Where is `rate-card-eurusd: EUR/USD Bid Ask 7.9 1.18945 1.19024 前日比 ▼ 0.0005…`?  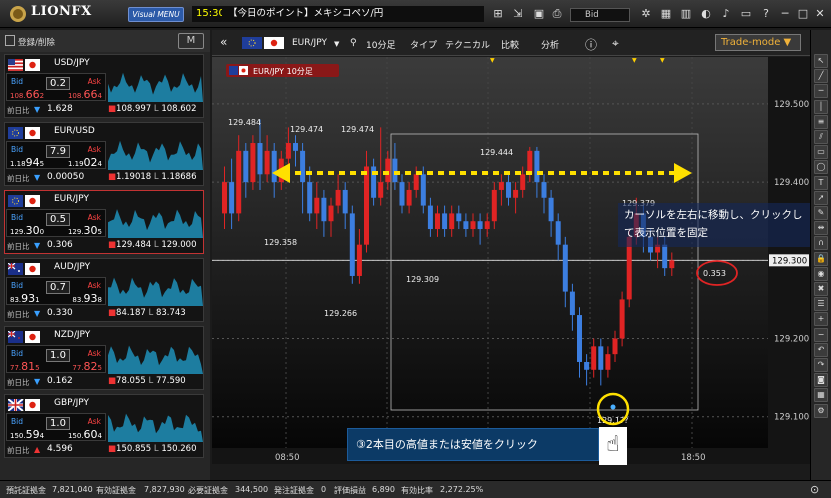 rate-card-eurusd: EUR/USD Bid Ask 7.9 1.18945 1.19024 前日比 ▼ 0.0005… is located at coordinates (104, 154).